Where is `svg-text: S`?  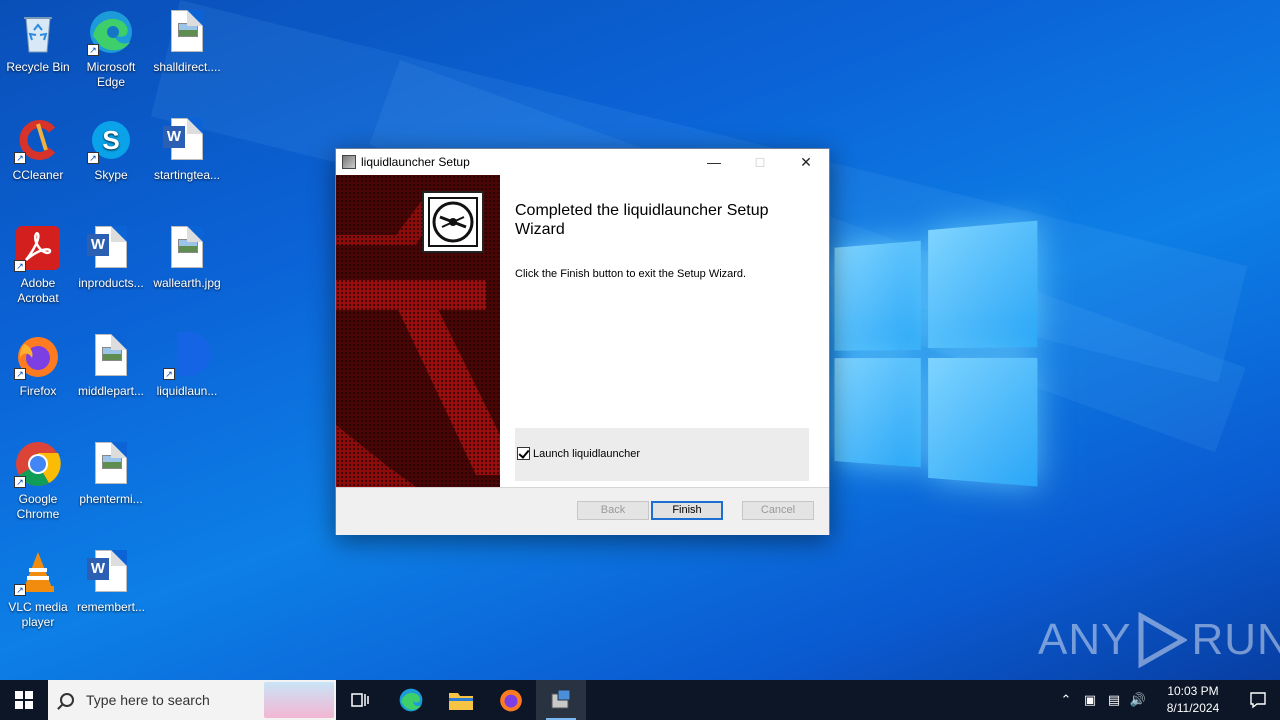 svg-text: S is located at coordinates (110, 140).